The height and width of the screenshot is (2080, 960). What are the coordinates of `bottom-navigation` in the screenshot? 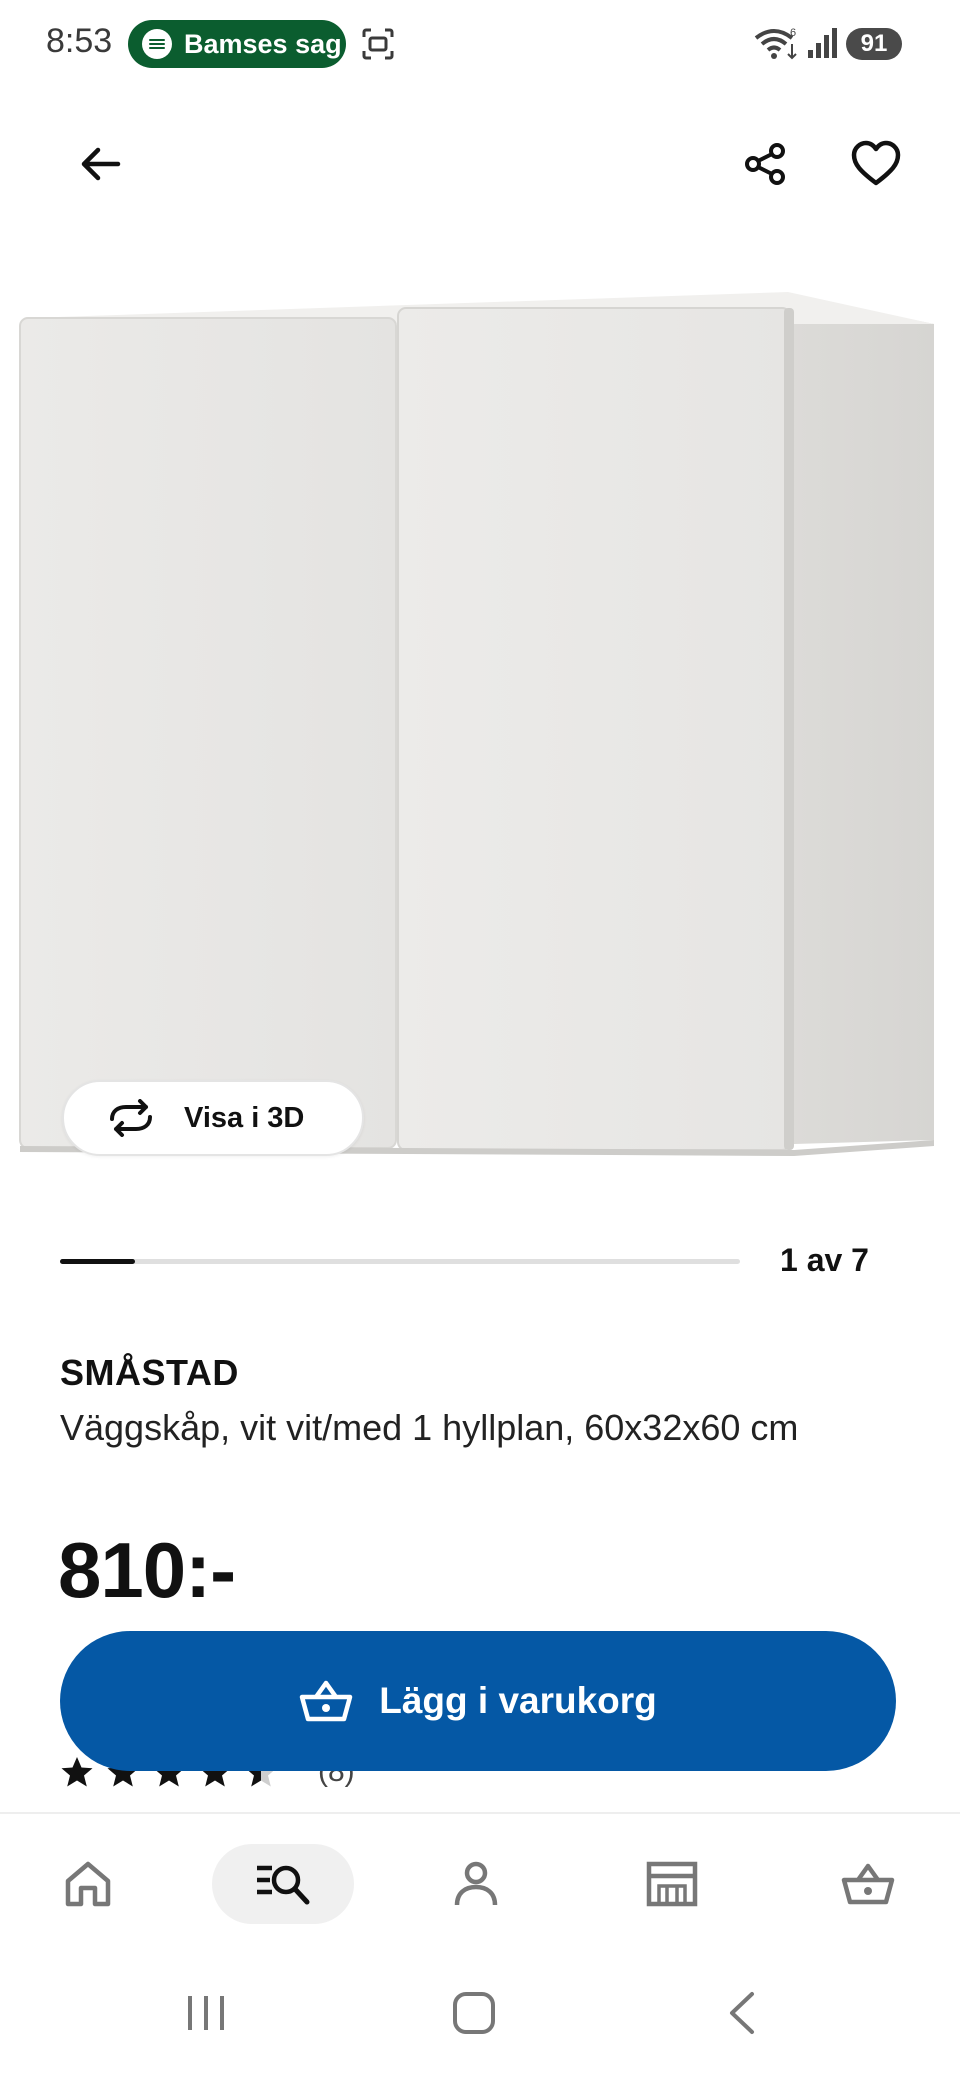 It's located at (480, 1880).